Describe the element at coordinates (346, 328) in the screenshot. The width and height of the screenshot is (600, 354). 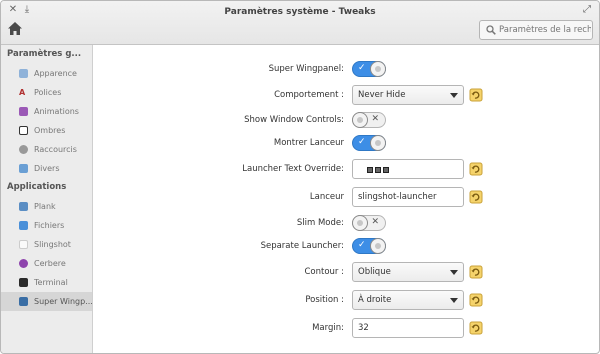
I see `row-margin: Margin: 32` at that location.